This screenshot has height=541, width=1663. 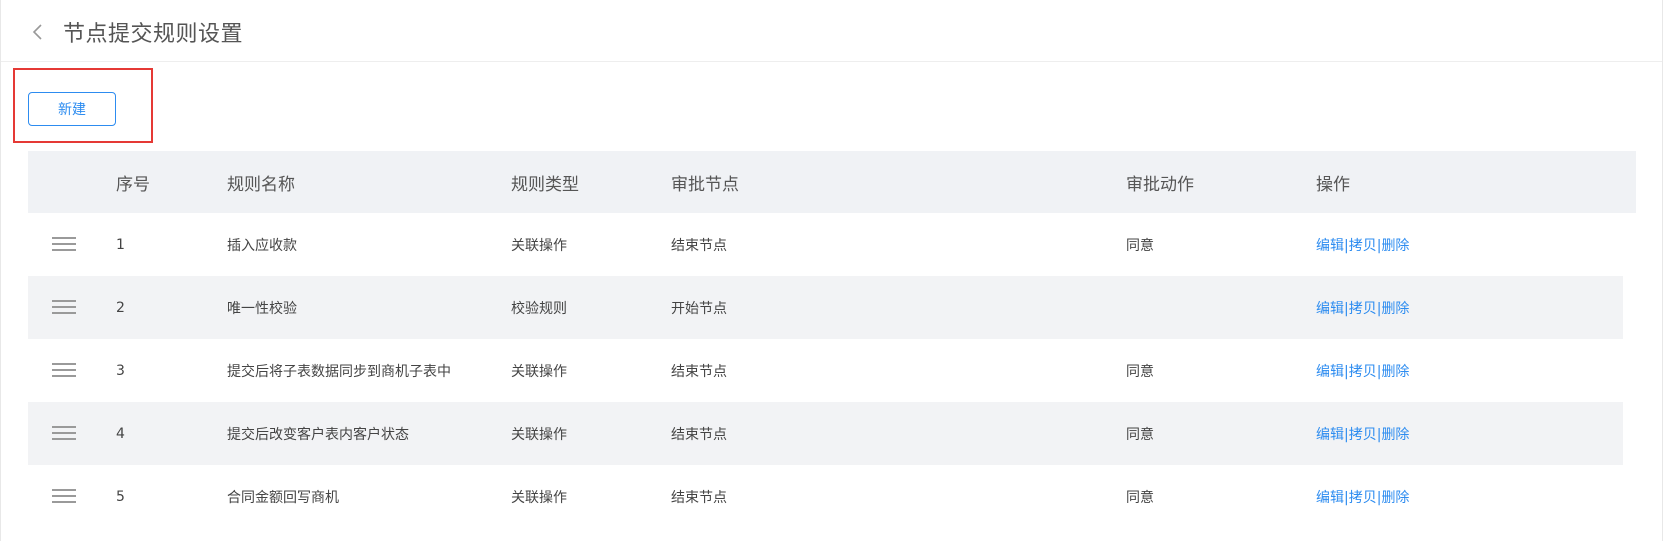 What do you see at coordinates (832, 496) in the screenshot?
I see `table-row: 5 合同金额回写商机 关联操作 结束节点 同意 编辑|拷贝|删除` at bounding box center [832, 496].